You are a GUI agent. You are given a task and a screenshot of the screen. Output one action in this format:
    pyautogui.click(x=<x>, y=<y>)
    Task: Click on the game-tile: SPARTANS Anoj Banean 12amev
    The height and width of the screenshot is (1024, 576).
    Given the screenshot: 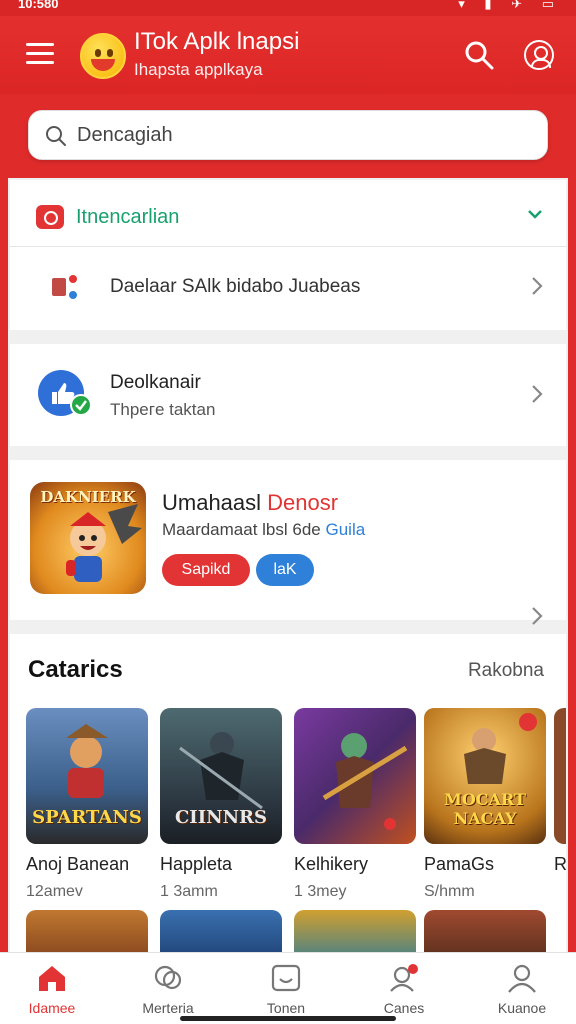 What is the action you would take?
    pyautogui.click(x=87, y=804)
    